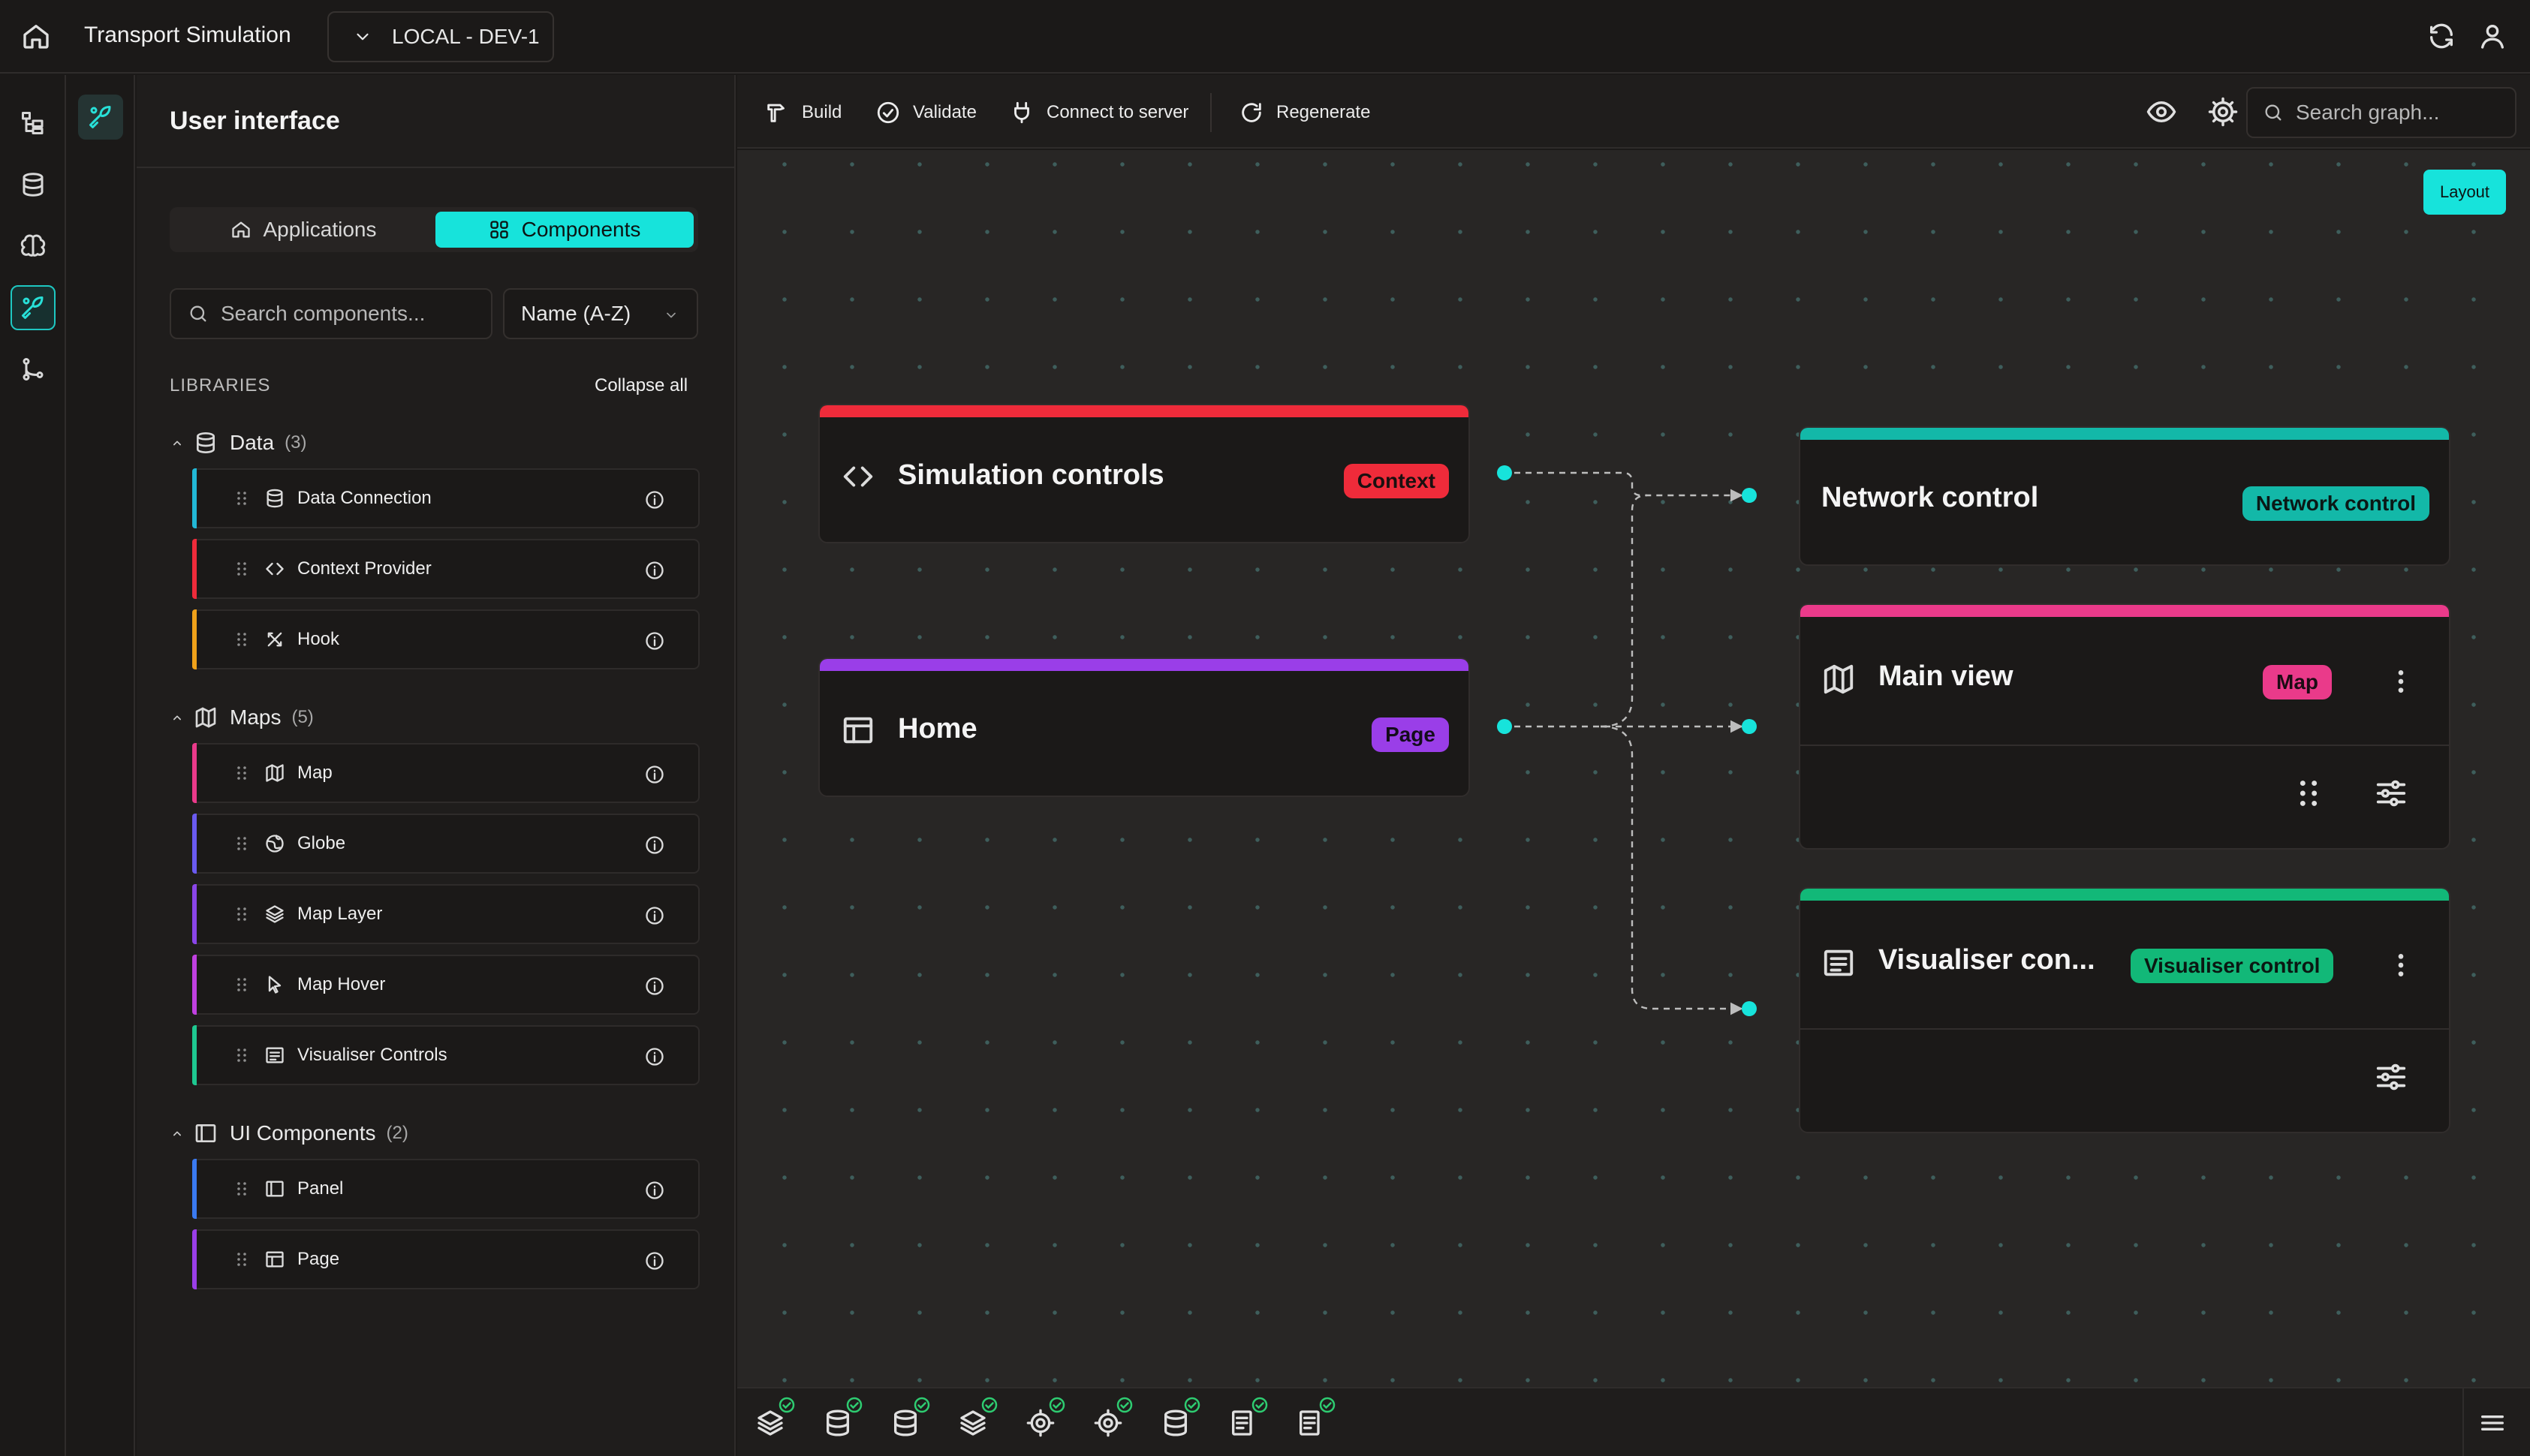 This screenshot has width=2530, height=1456. I want to click on collapse-all-button: Collapse all, so click(641, 385).